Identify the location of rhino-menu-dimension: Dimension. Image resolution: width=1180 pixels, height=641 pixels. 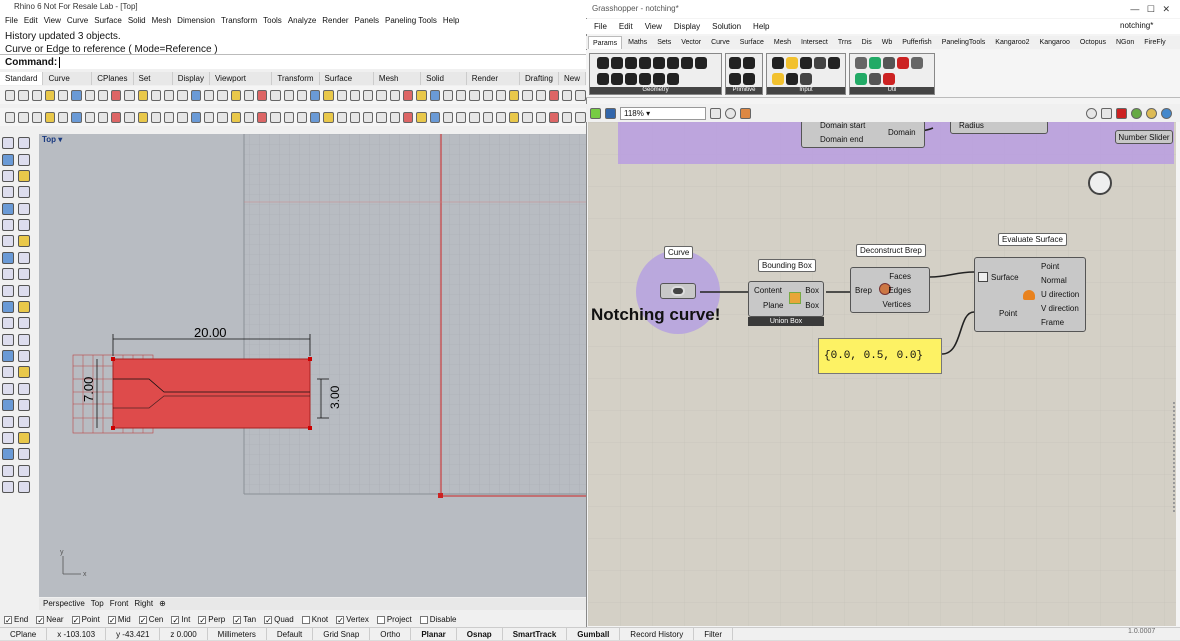
(196, 20).